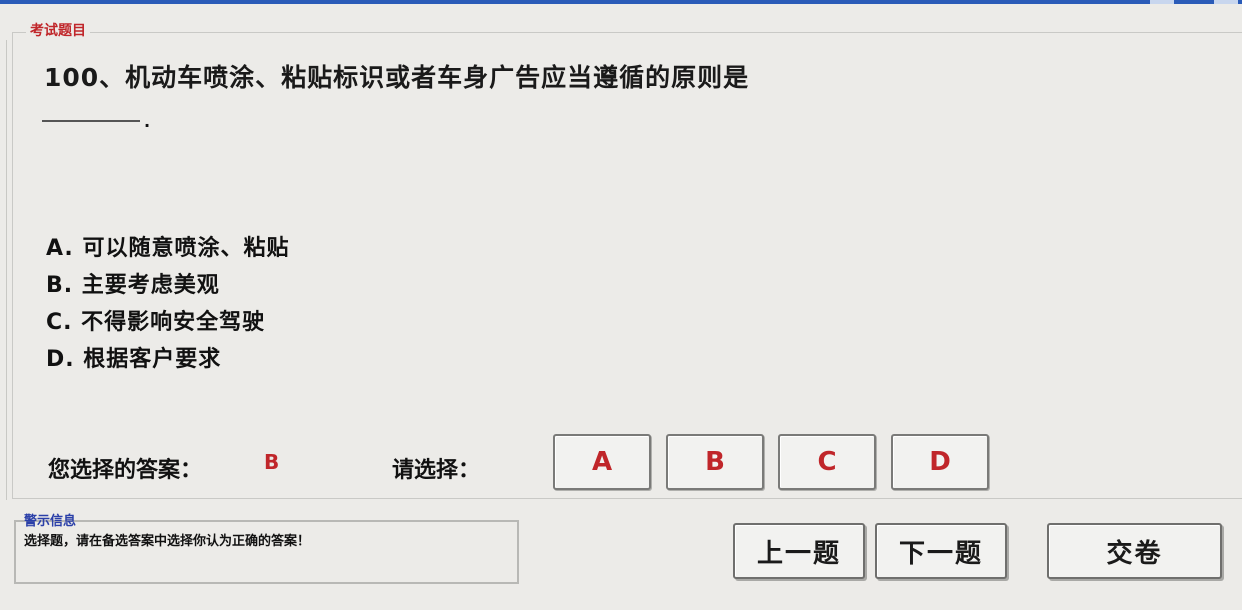 Image resolution: width=1242 pixels, height=610 pixels. Describe the element at coordinates (1226, 2) in the screenshot. I see `window-close-button` at that location.